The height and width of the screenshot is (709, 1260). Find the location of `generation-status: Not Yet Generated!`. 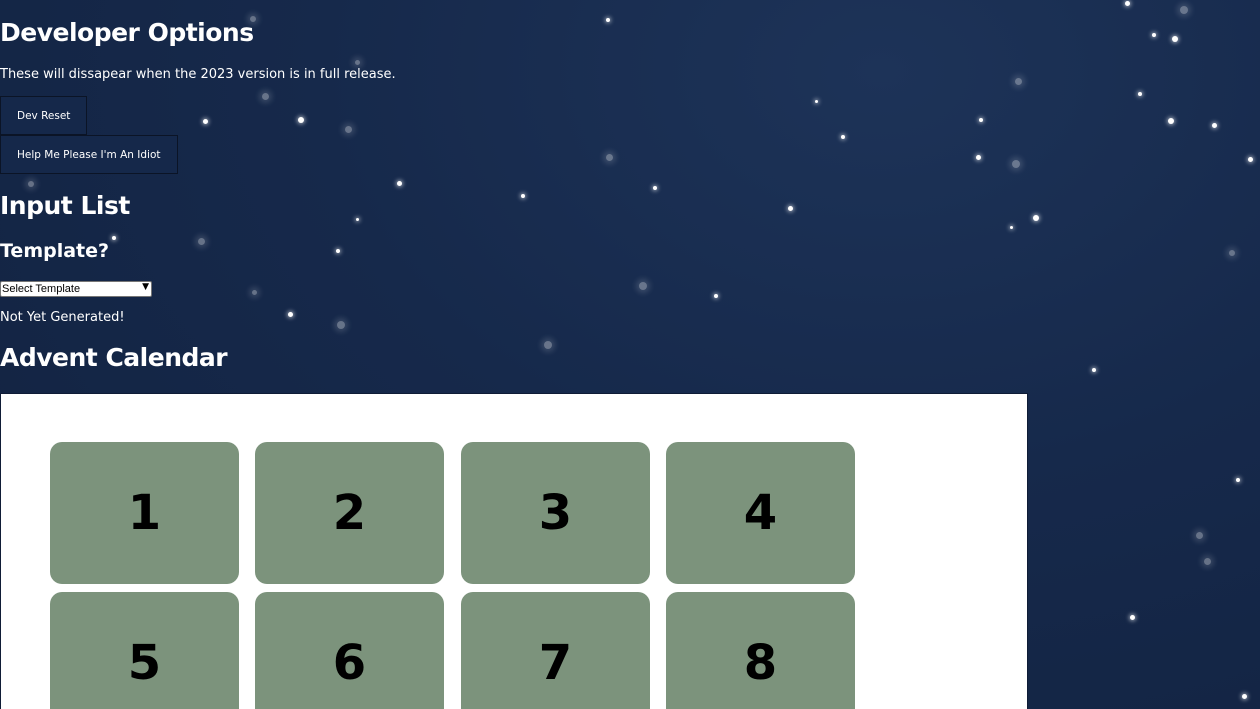

generation-status: Not Yet Generated! is located at coordinates (62, 317).